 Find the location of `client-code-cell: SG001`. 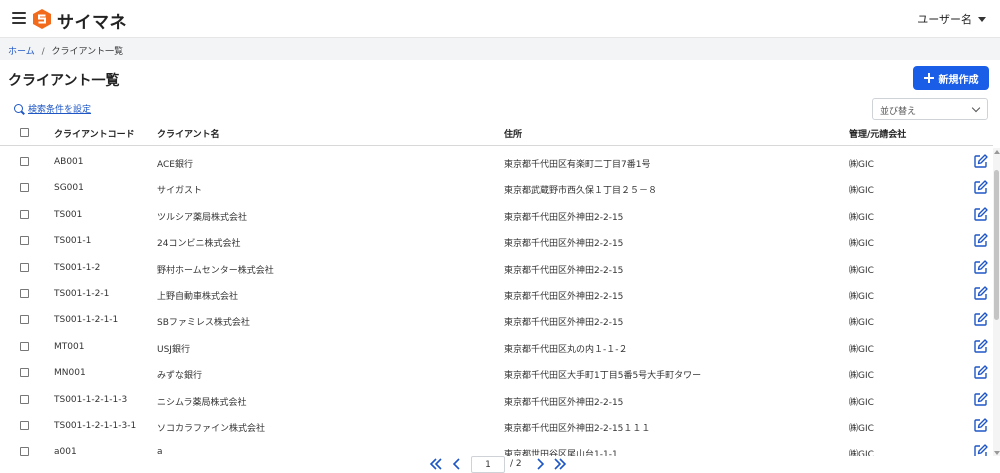

client-code-cell: SG001 is located at coordinates (69, 188).